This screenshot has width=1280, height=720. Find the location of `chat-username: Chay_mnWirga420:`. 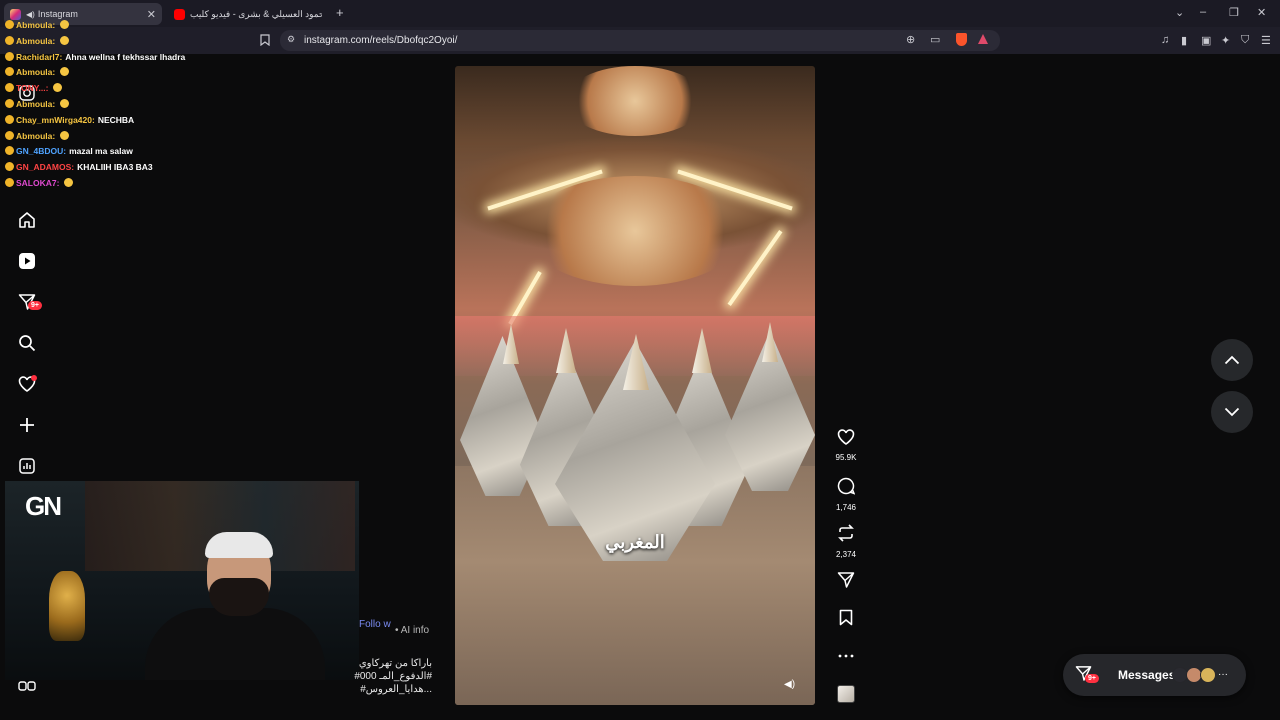

chat-username: Chay_mnWirga420: is located at coordinates (55, 119).